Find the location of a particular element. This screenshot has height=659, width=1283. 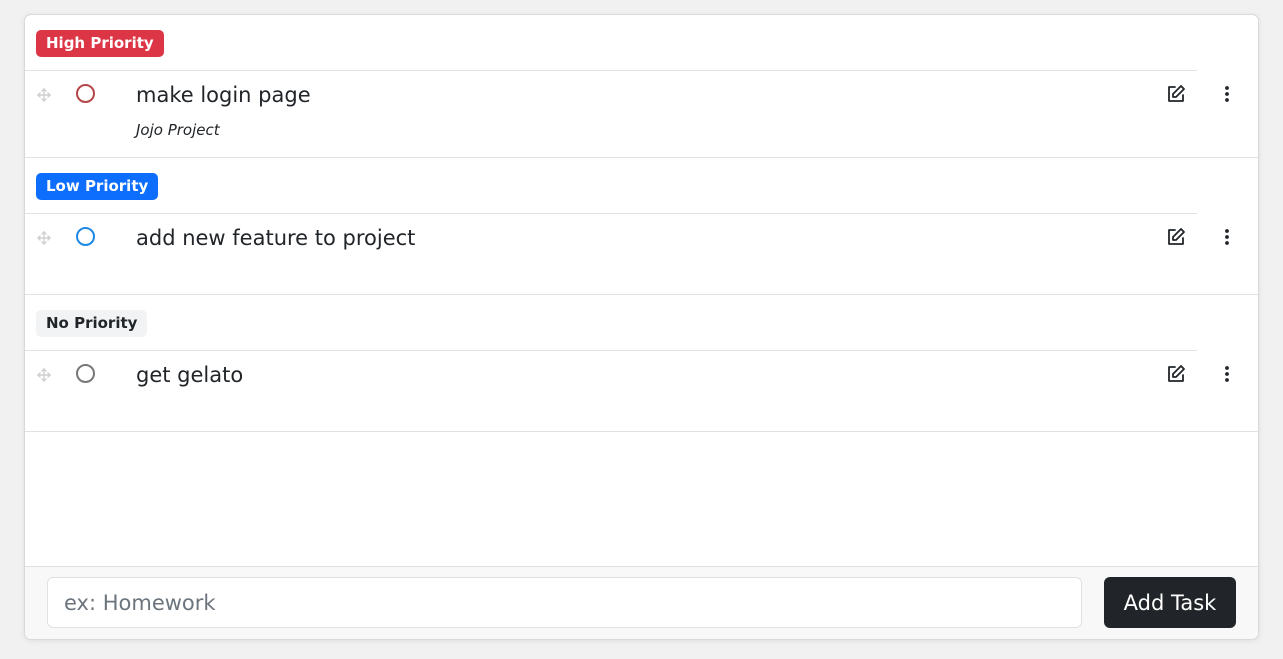

add-task-button: Add Task is located at coordinates (1170, 602).